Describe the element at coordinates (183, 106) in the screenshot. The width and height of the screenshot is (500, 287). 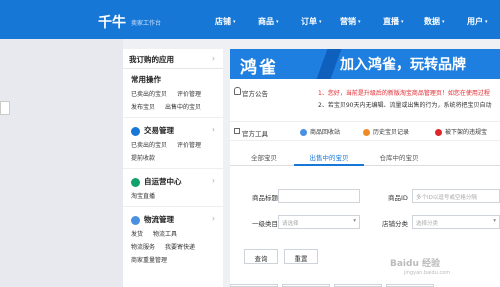
I see `sidebar-link-on-sale: 出售中的宝贝` at that location.